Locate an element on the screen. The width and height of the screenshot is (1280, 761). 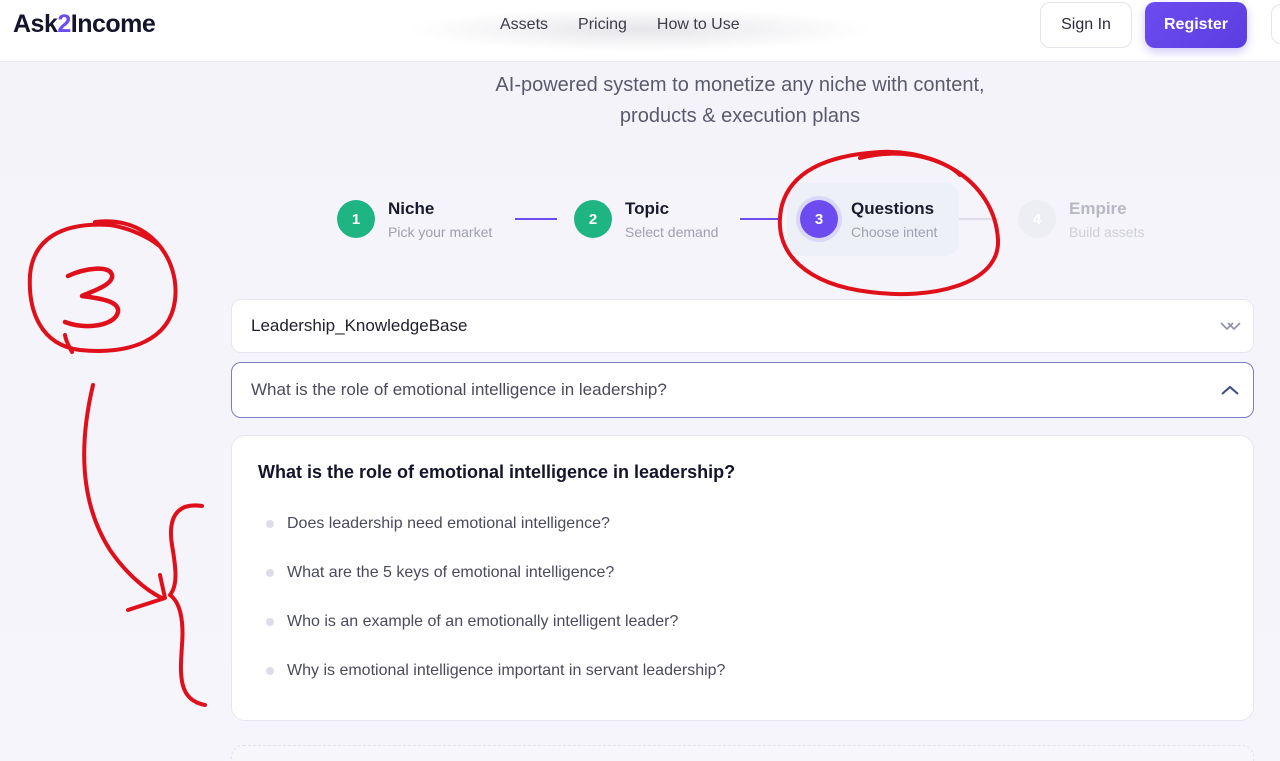
chevron-down-icon is located at coordinates (1230, 326).